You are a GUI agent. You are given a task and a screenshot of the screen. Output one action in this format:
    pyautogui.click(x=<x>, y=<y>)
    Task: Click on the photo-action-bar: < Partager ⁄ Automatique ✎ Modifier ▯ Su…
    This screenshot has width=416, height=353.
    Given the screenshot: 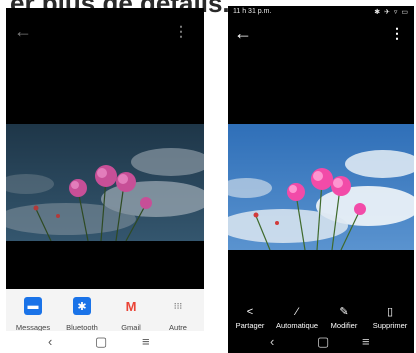 What is the action you would take?
    pyautogui.click(x=321, y=319)
    